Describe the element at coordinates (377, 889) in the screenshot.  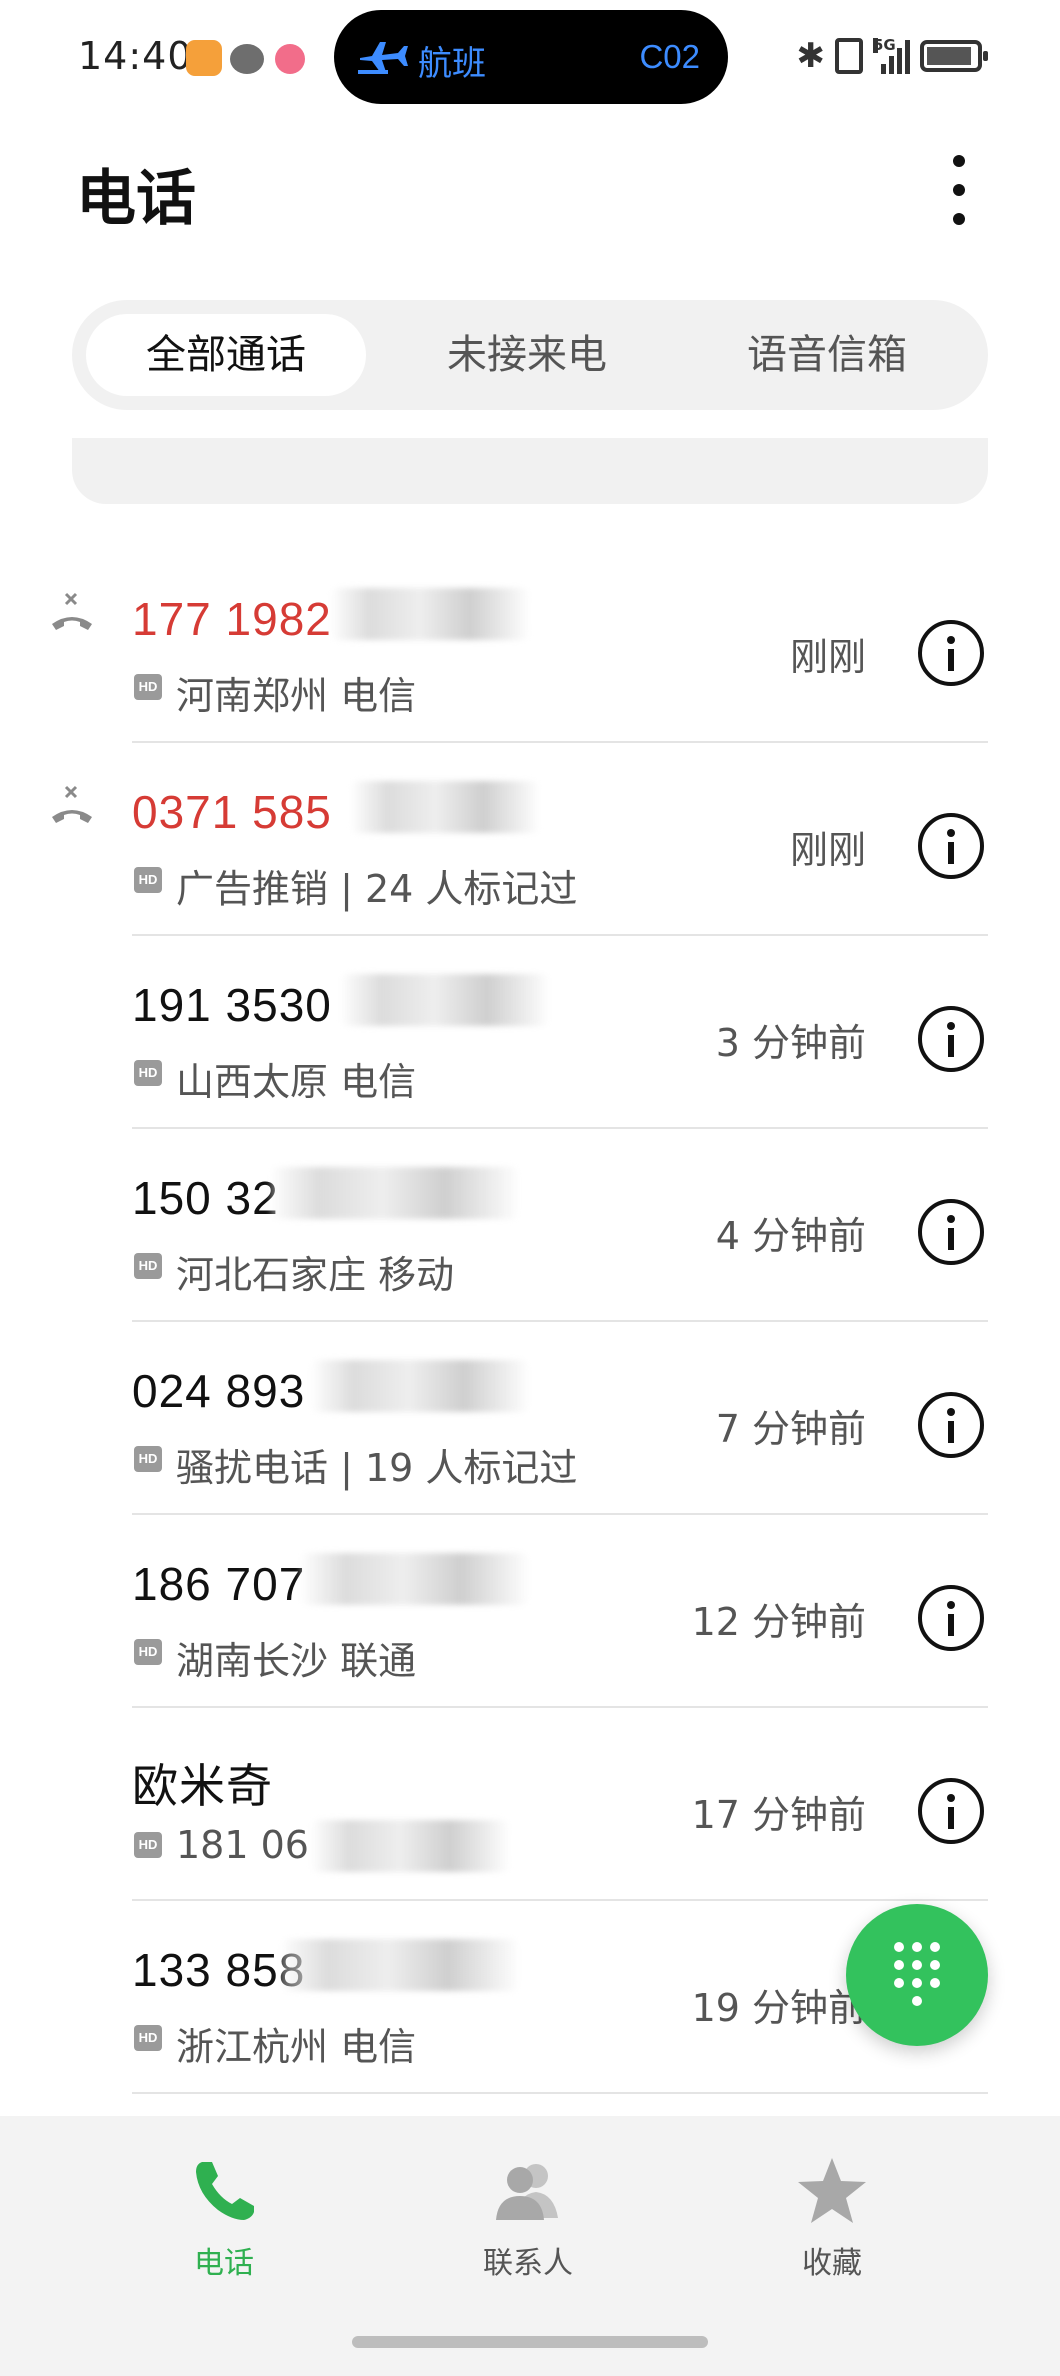
I see `call-location: 广告推销 | 24 人标记过` at that location.